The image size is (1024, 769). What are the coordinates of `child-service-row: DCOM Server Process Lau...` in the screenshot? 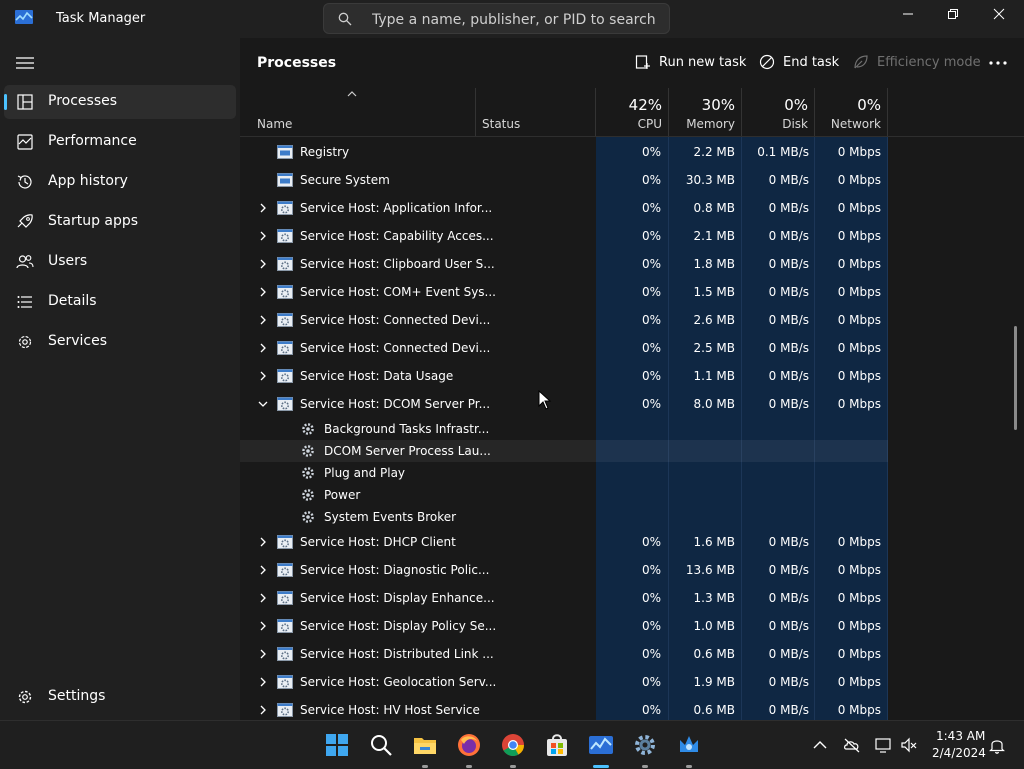 It's located at (564, 451).